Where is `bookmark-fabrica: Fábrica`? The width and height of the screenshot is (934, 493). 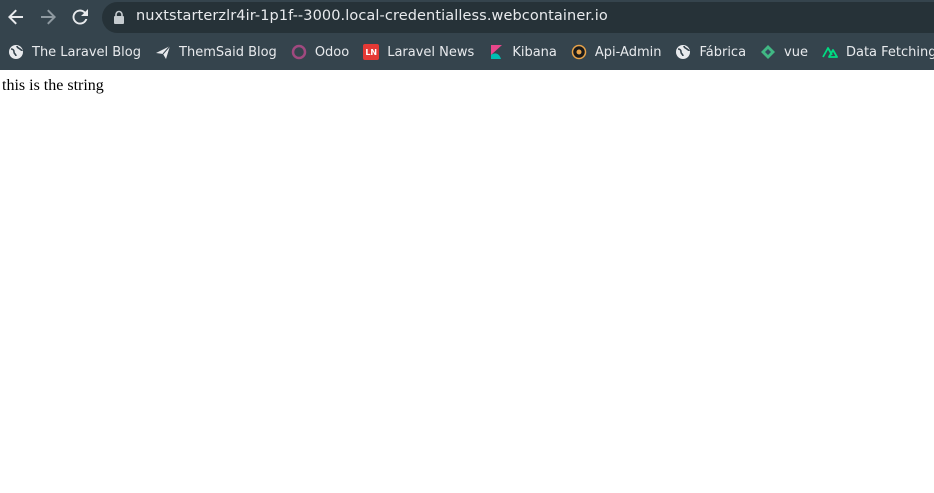
bookmark-fabrica: Fábrica is located at coordinates (709, 52).